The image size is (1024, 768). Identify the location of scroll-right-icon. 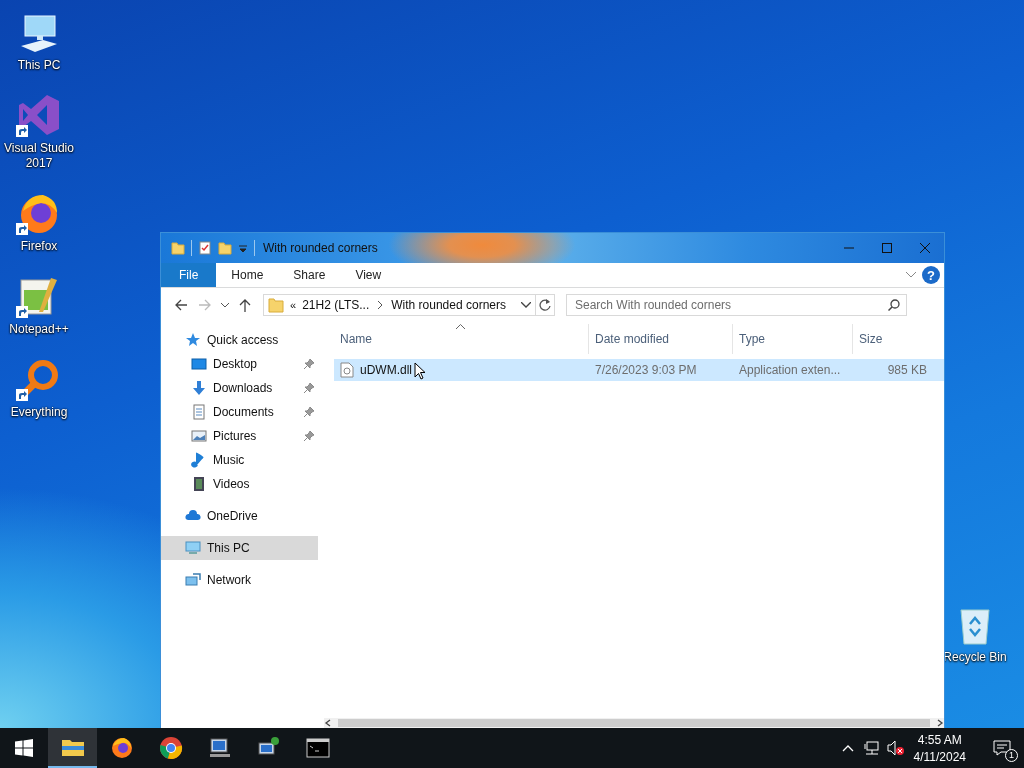
(940, 723).